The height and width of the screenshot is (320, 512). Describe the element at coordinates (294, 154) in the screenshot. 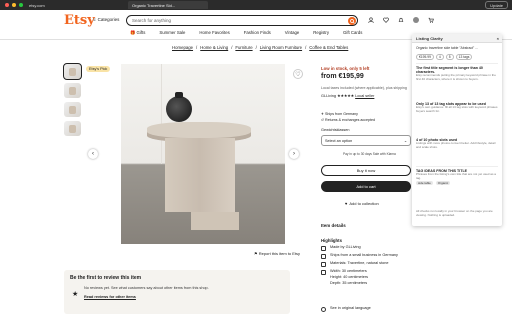

I see `next-image-button: ›` at that location.